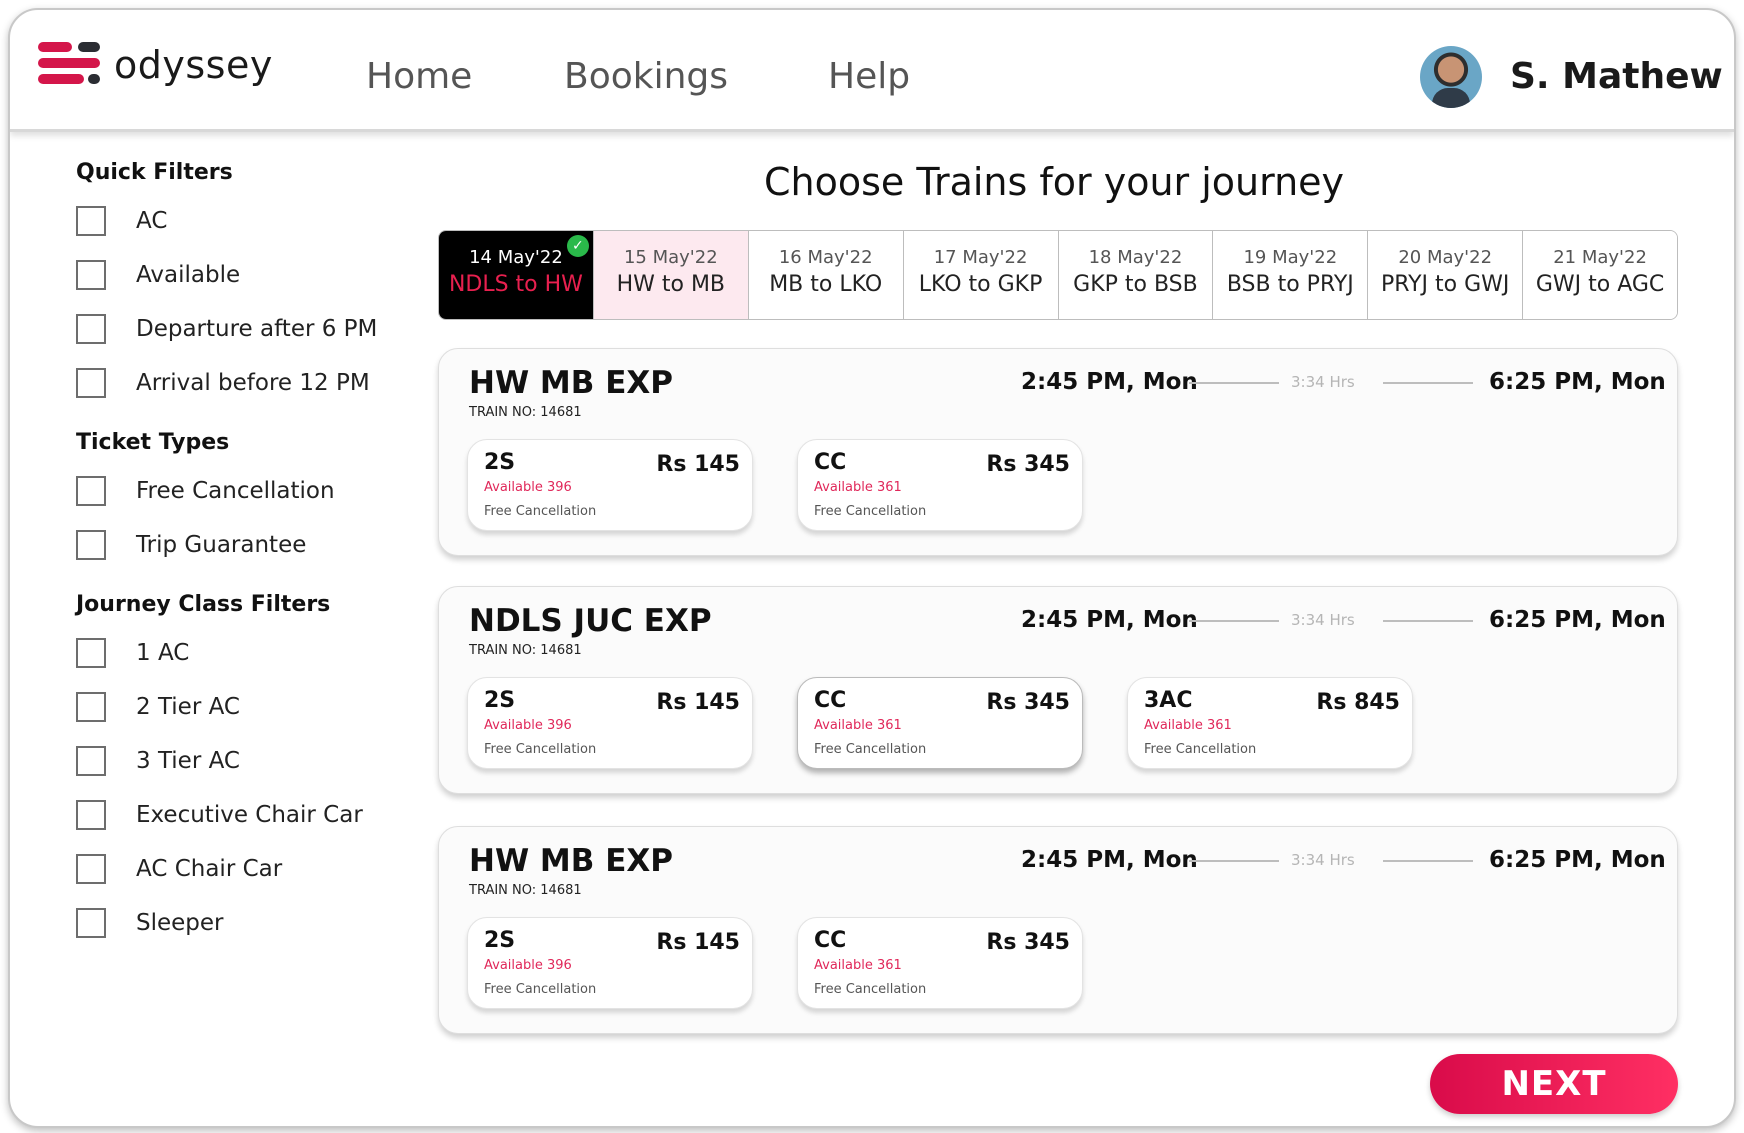  I want to click on logo: odyssey, so click(155, 65).